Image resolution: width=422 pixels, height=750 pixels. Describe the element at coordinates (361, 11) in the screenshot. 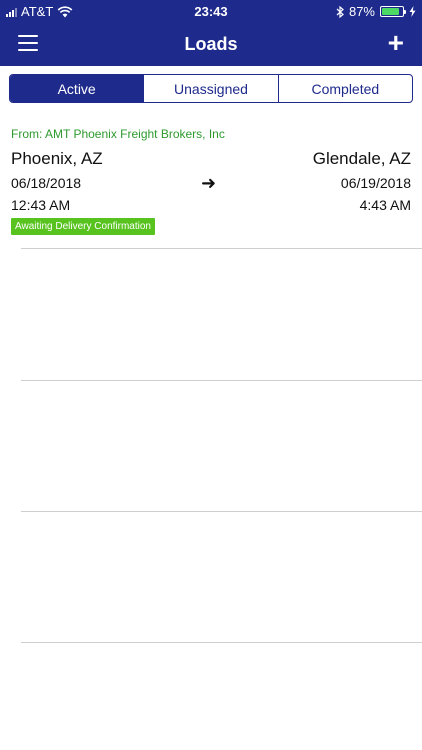

I see `battery-percent: 87%` at that location.